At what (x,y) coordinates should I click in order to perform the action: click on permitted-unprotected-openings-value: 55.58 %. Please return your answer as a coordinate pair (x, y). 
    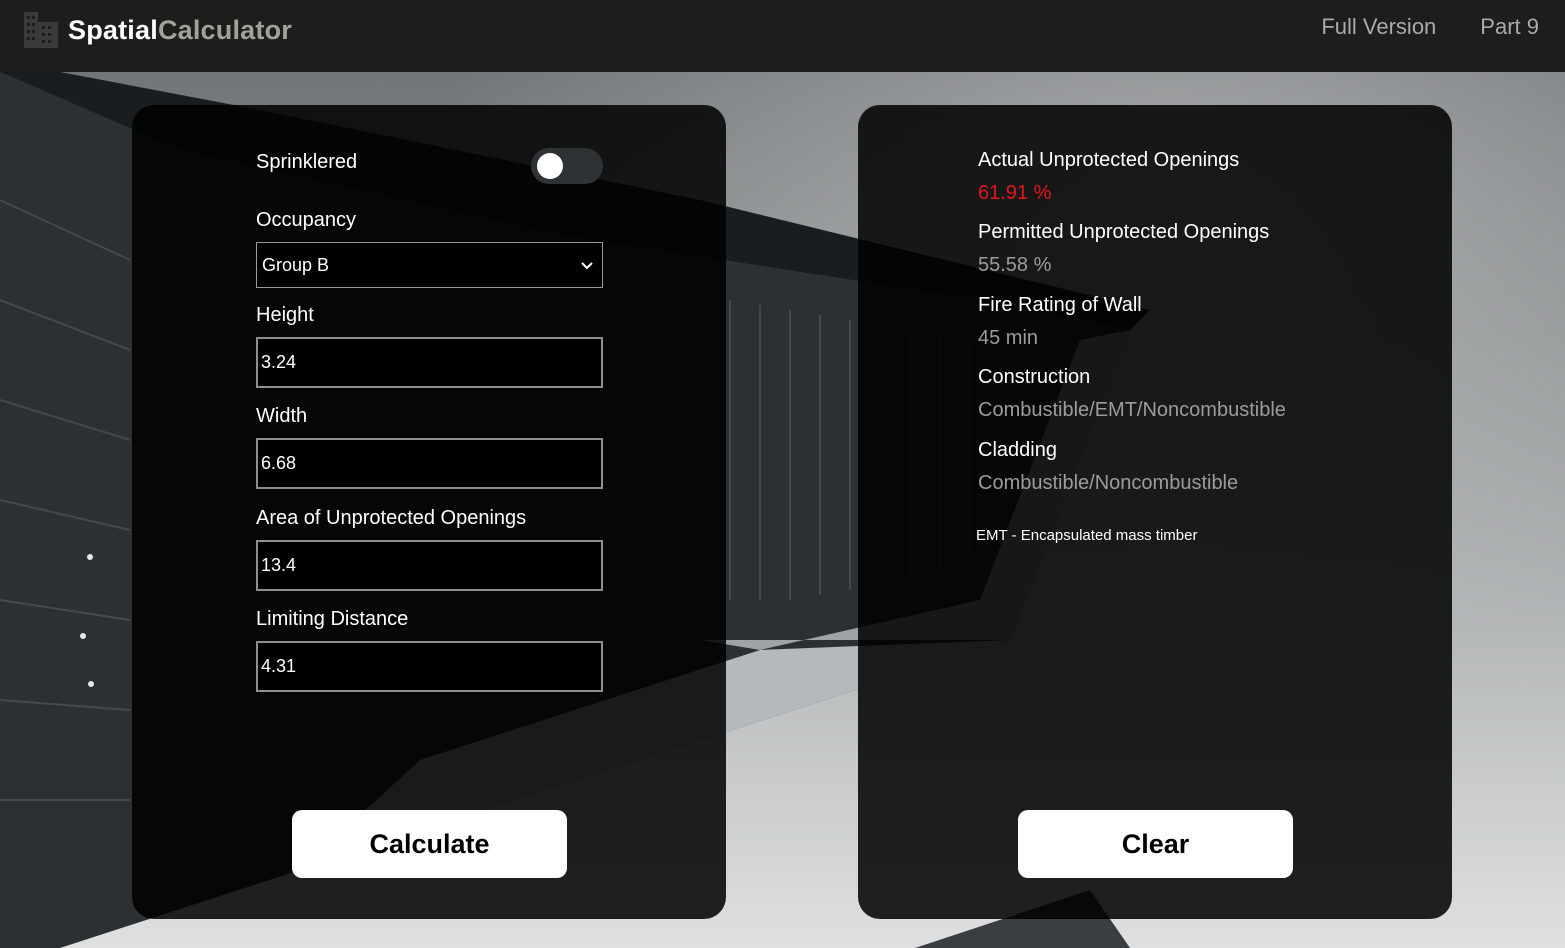
    Looking at the image, I should click on (1015, 265).